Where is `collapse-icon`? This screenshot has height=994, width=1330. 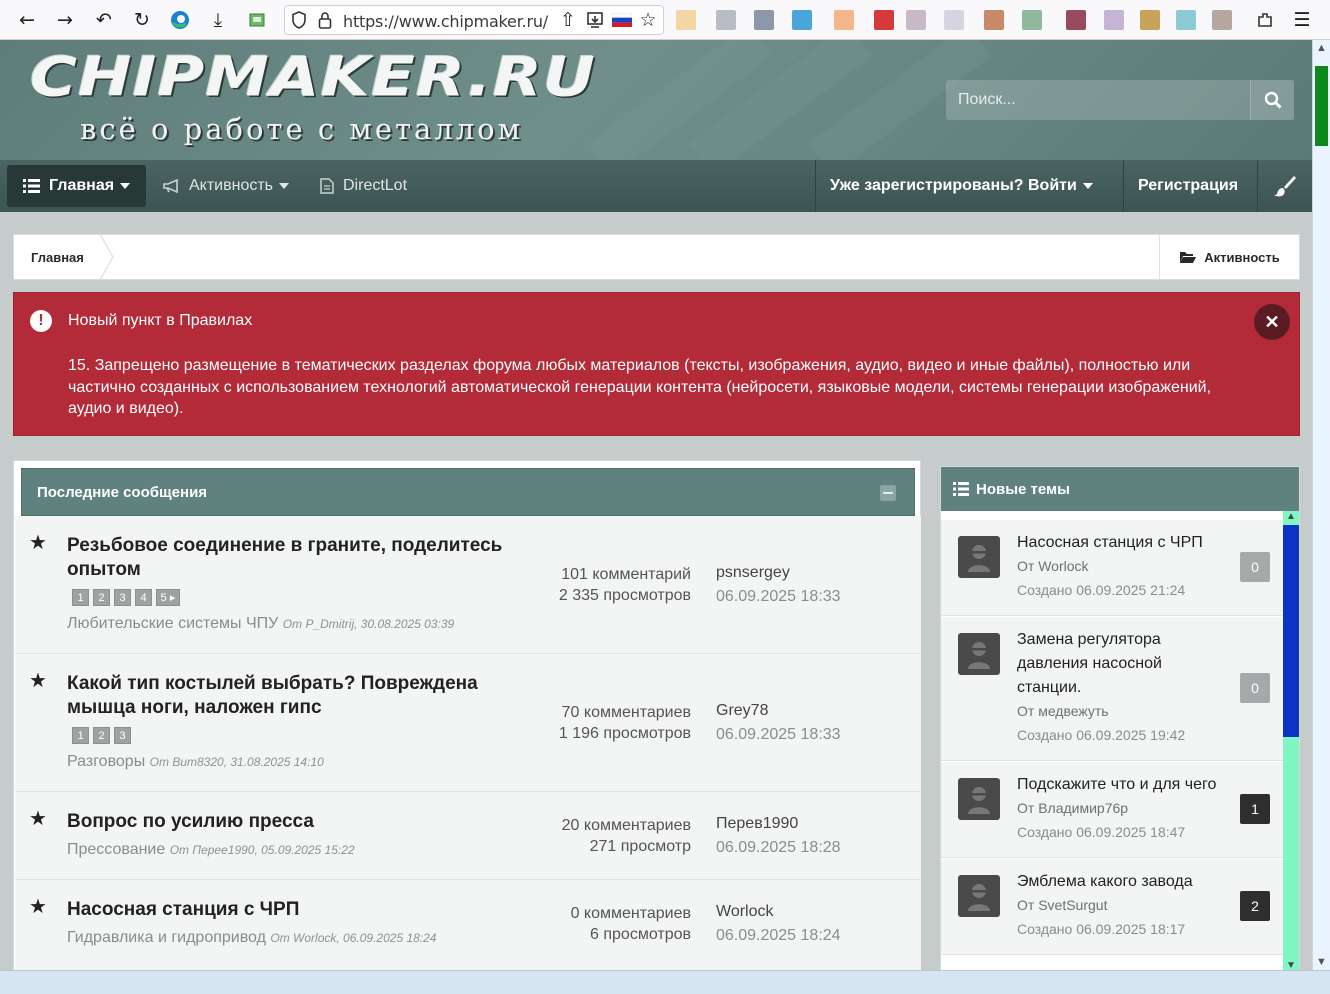 collapse-icon is located at coordinates (888, 493).